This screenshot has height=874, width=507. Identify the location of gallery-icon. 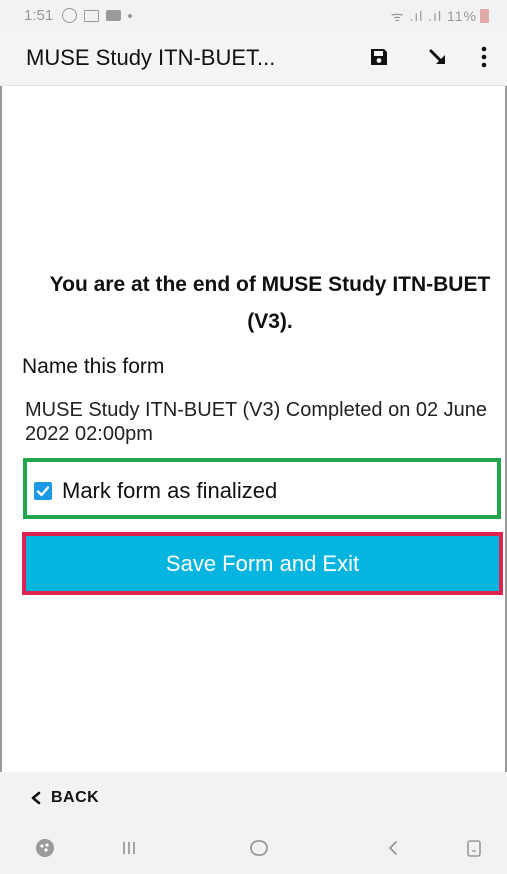
(91, 16).